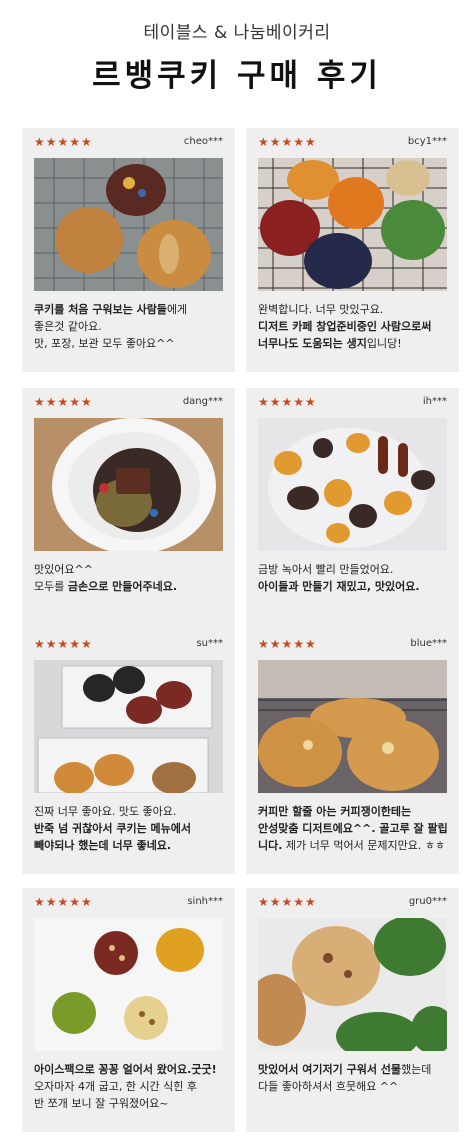 Image resolution: width=474 pixels, height=1136 pixels. I want to click on review-text-bold: 디저트 카페 창업준비중인 사람으로써, so click(345, 326).